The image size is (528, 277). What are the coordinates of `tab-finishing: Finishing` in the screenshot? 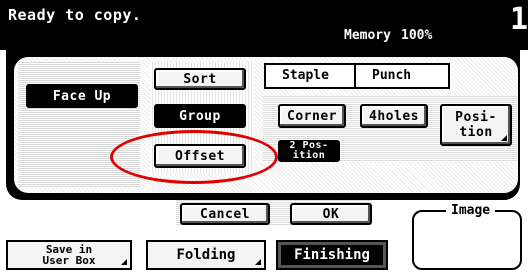 It's located at (332, 255).